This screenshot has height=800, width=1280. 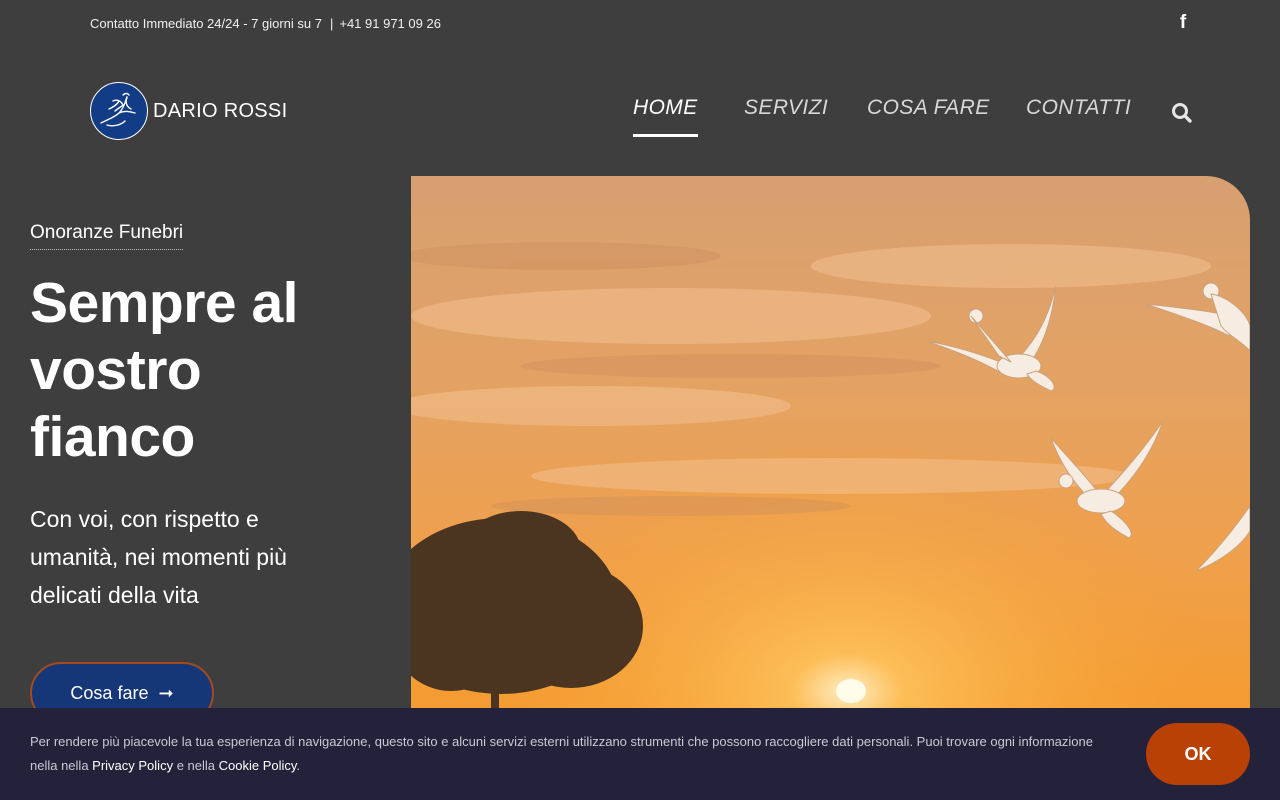 What do you see at coordinates (107, 236) in the screenshot?
I see `hero-eyebrow: Onoranze Funebri` at bounding box center [107, 236].